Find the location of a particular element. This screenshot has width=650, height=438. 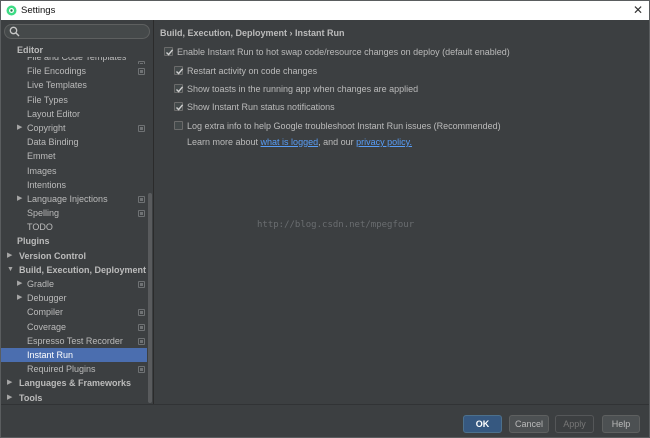

scrollbar-thumb is located at coordinates (150, 298).